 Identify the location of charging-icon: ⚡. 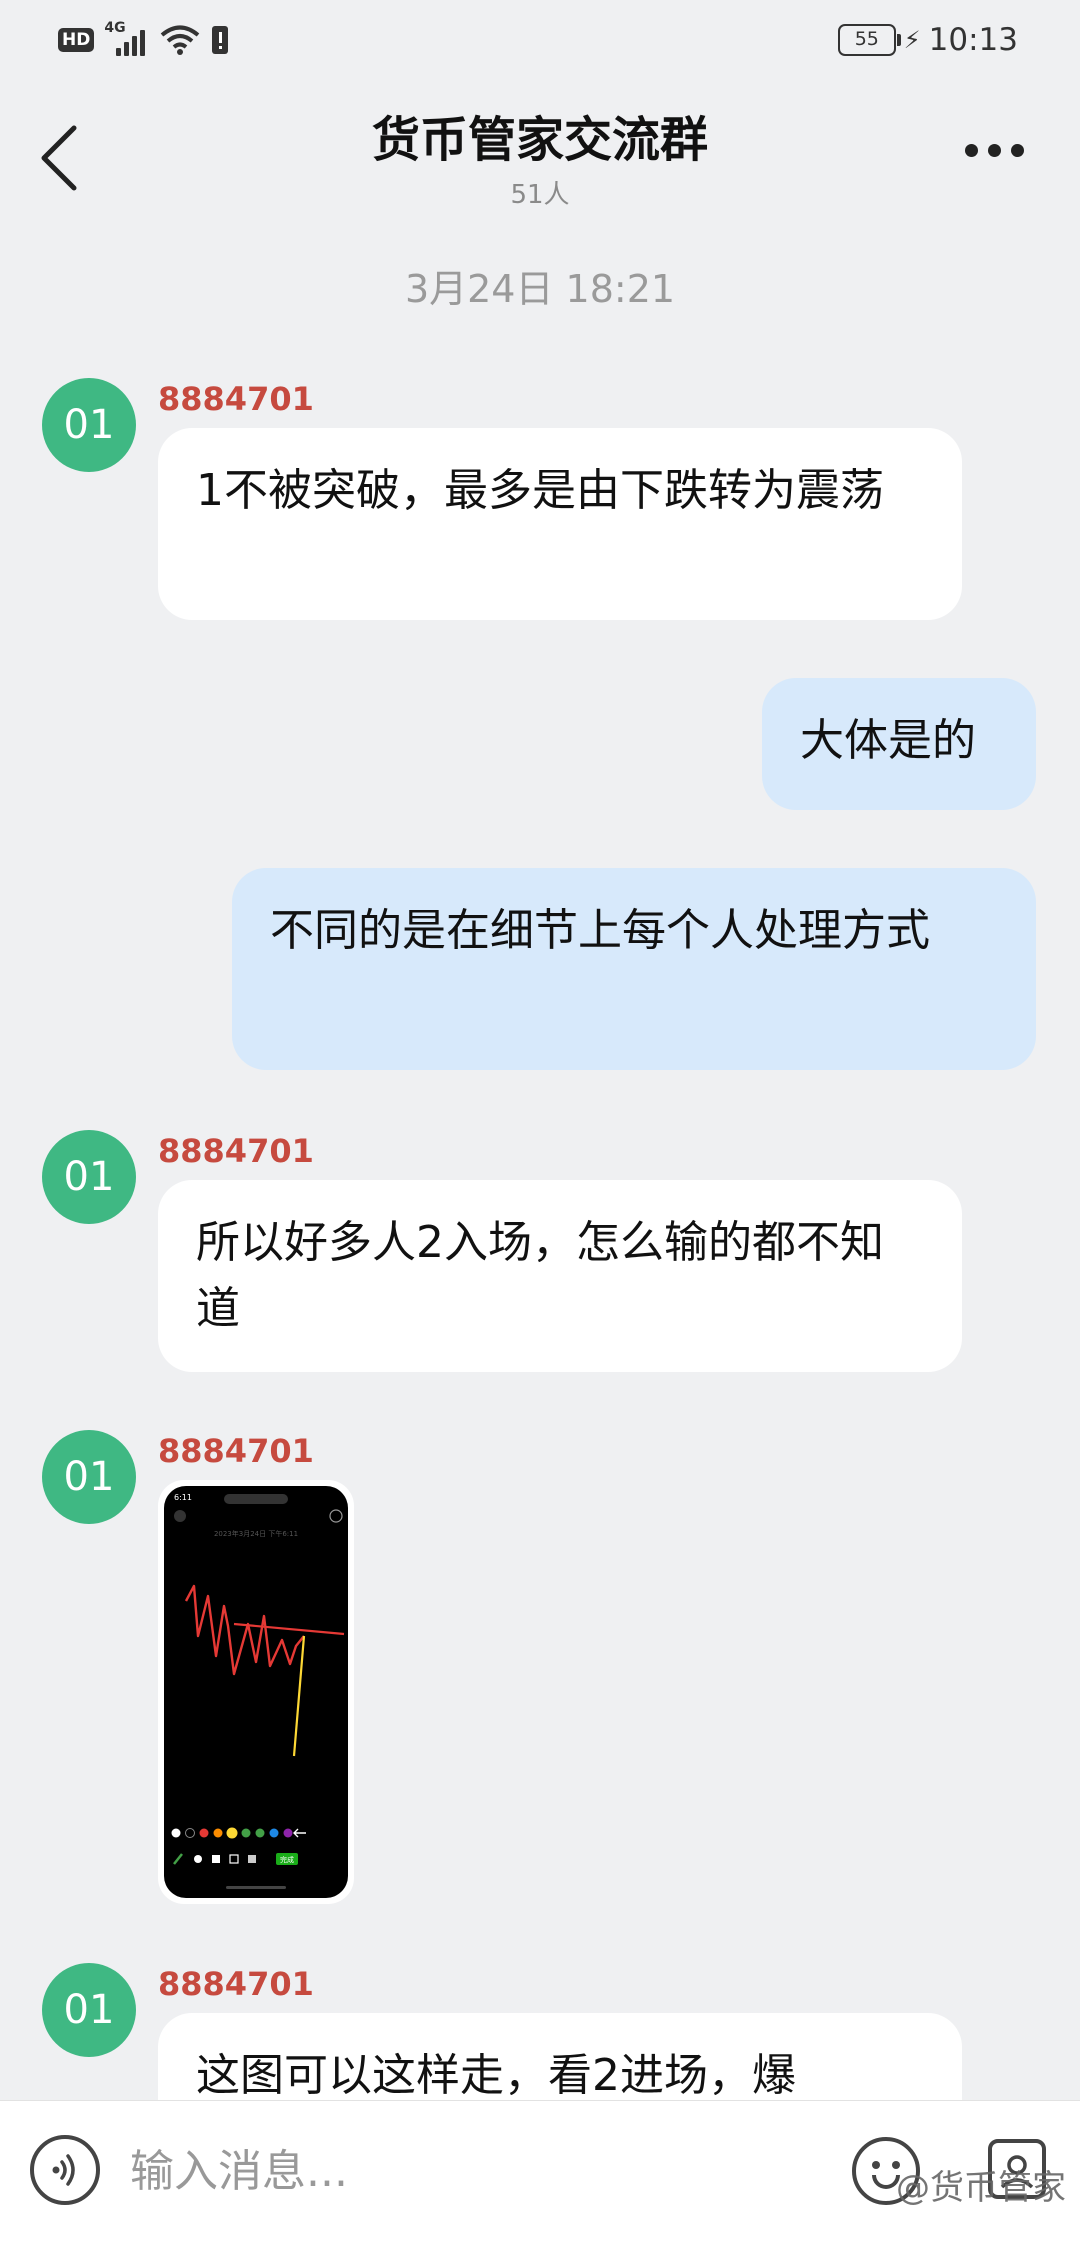
(912, 40).